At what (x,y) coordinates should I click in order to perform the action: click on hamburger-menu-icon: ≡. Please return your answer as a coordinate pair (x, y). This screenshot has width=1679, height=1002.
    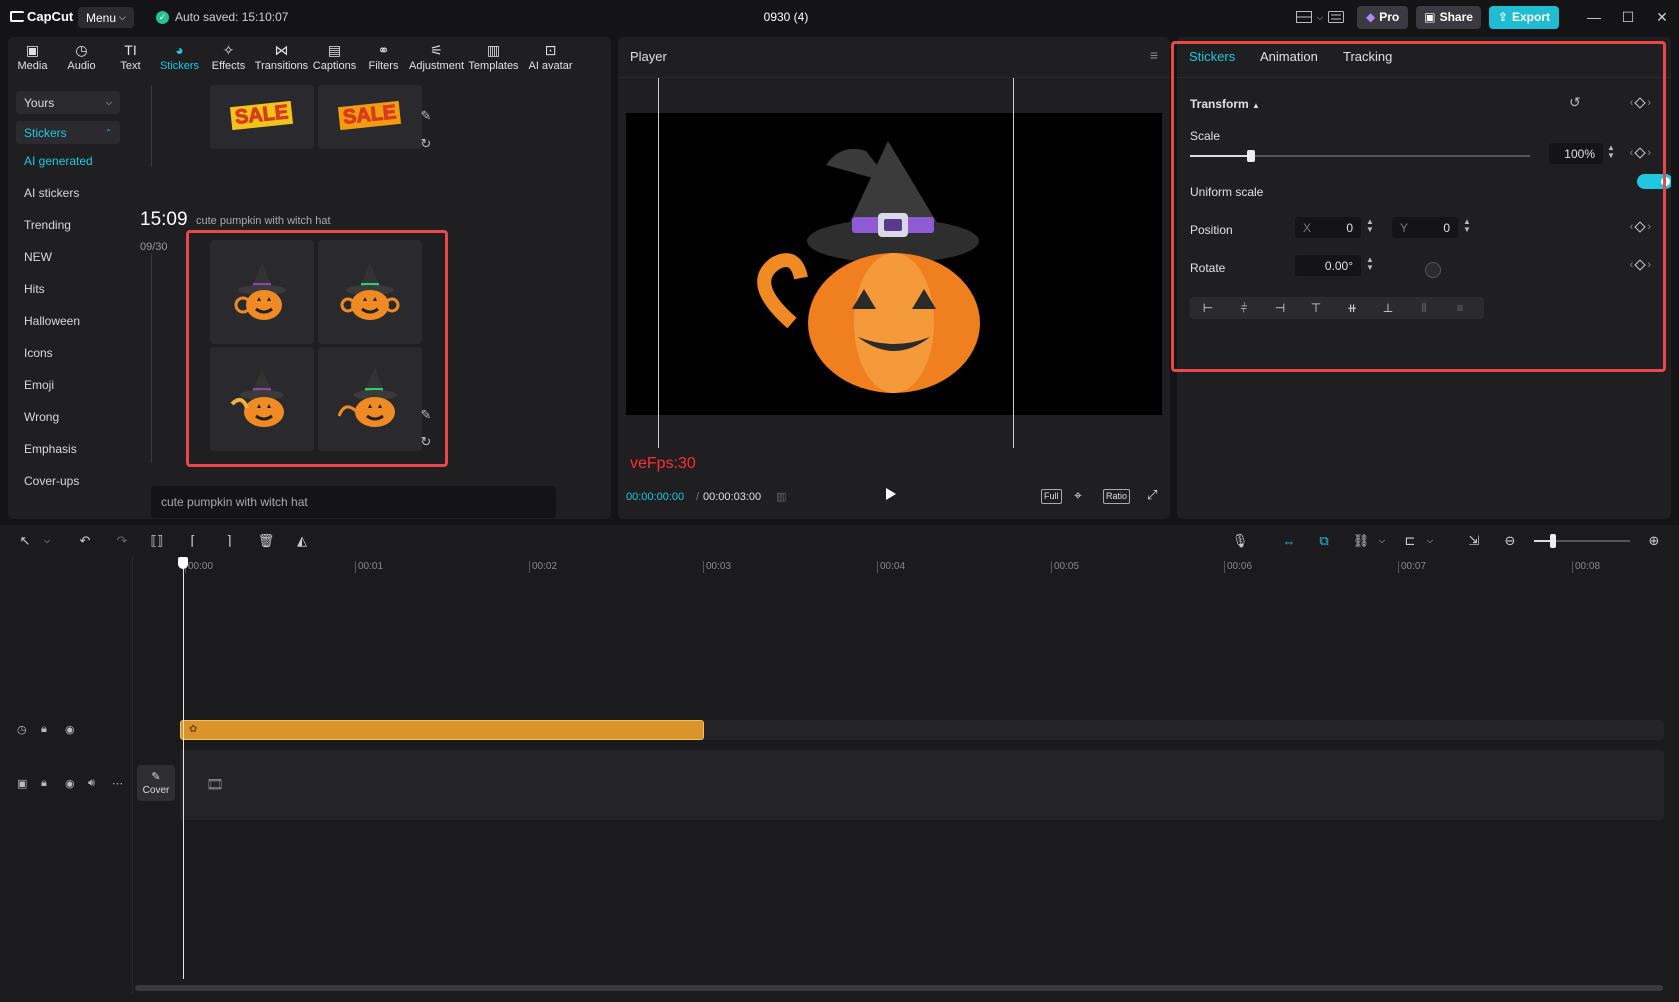
    Looking at the image, I should click on (1154, 55).